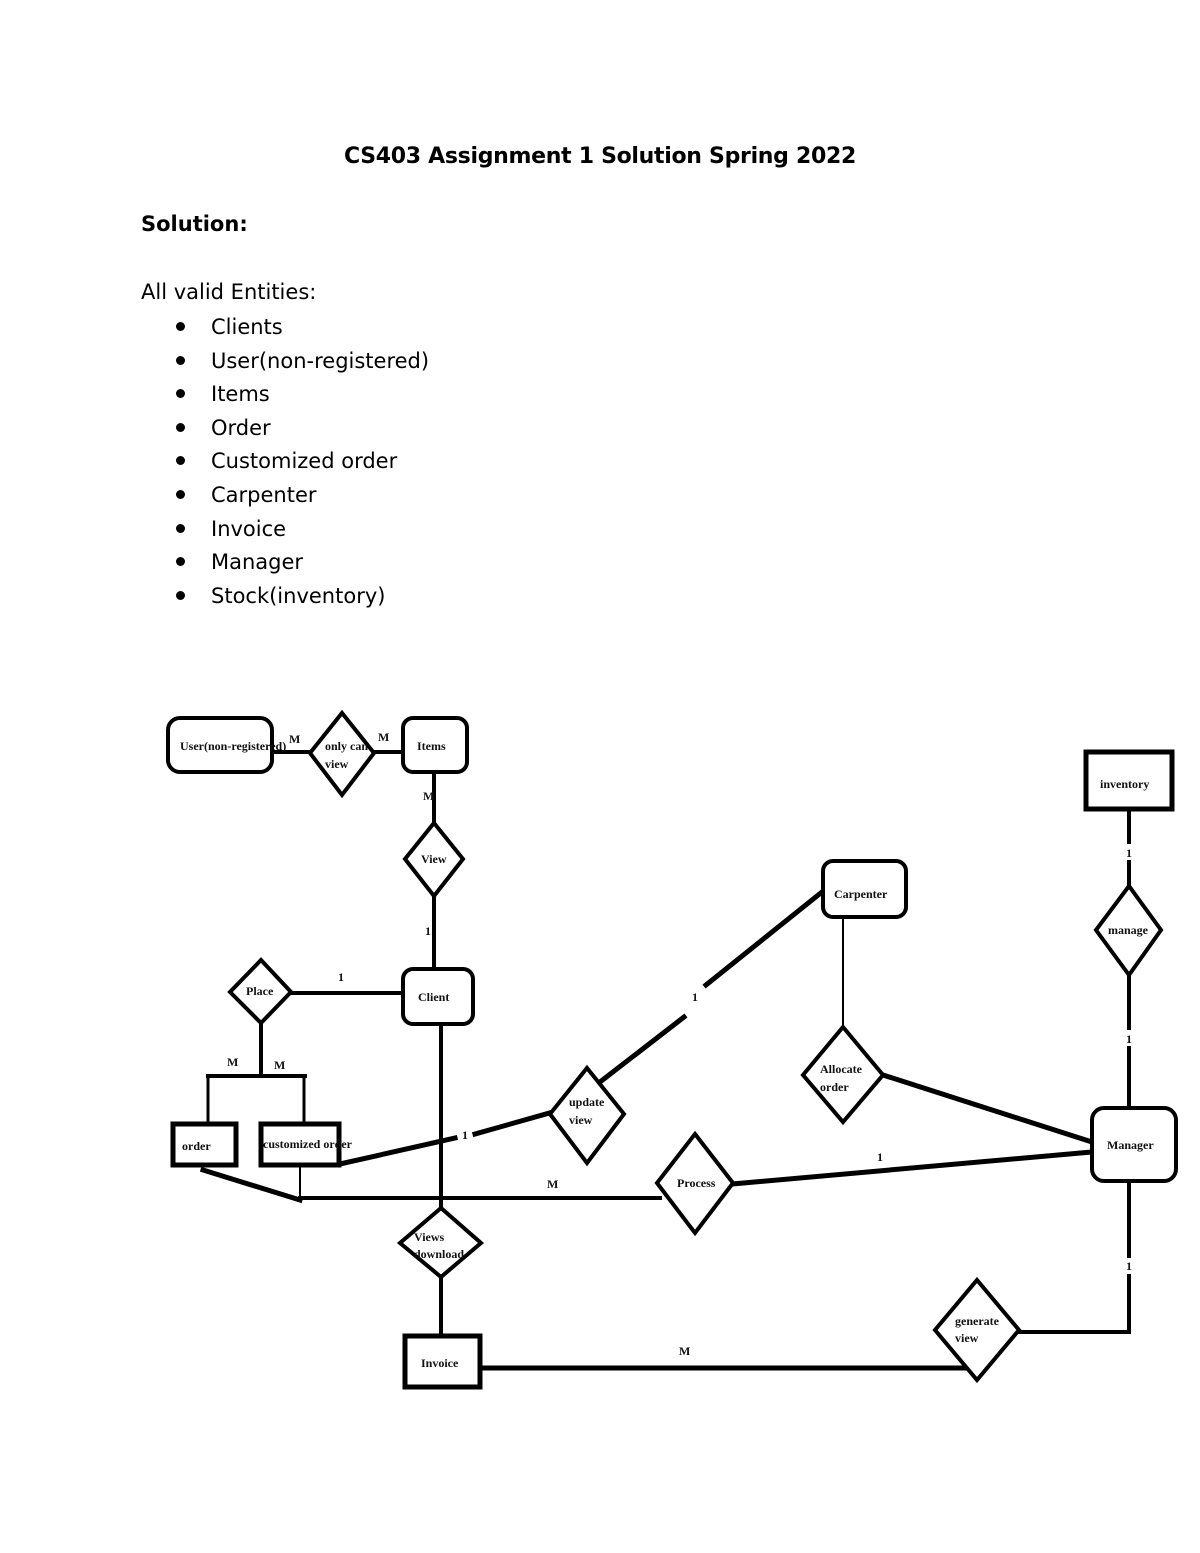  I want to click on entity-invoice-label: Invoice, so click(440, 1363).